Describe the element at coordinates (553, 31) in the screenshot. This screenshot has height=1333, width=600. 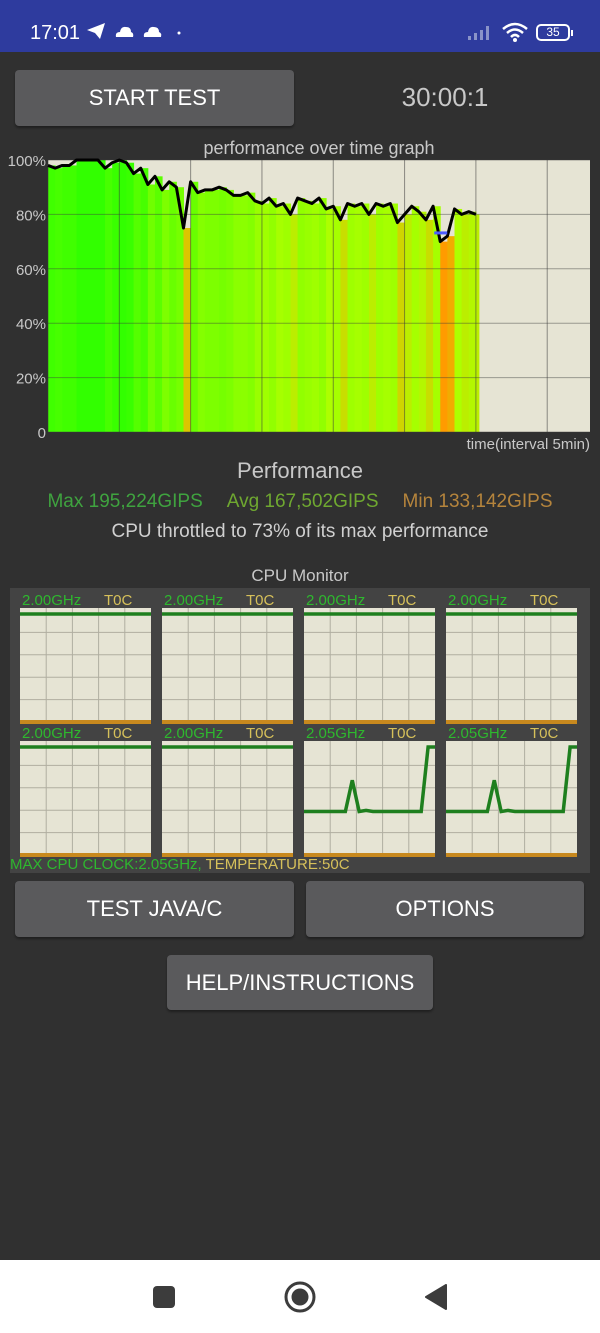
I see `battery-level: 35` at that location.